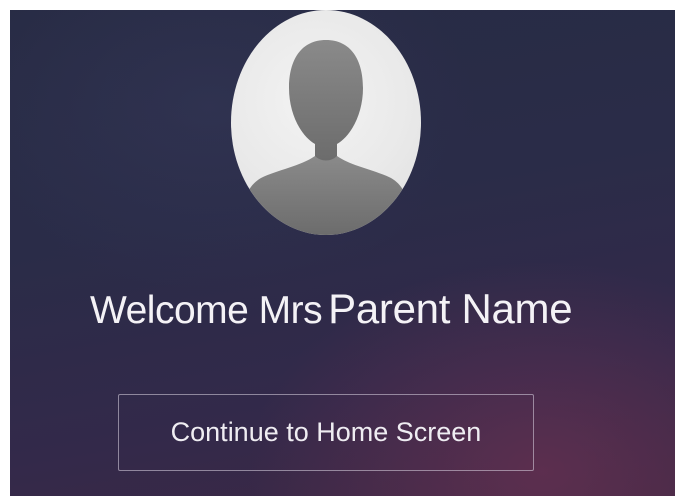  What do you see at coordinates (450, 308) in the screenshot?
I see `parent-name: Parent Name` at bounding box center [450, 308].